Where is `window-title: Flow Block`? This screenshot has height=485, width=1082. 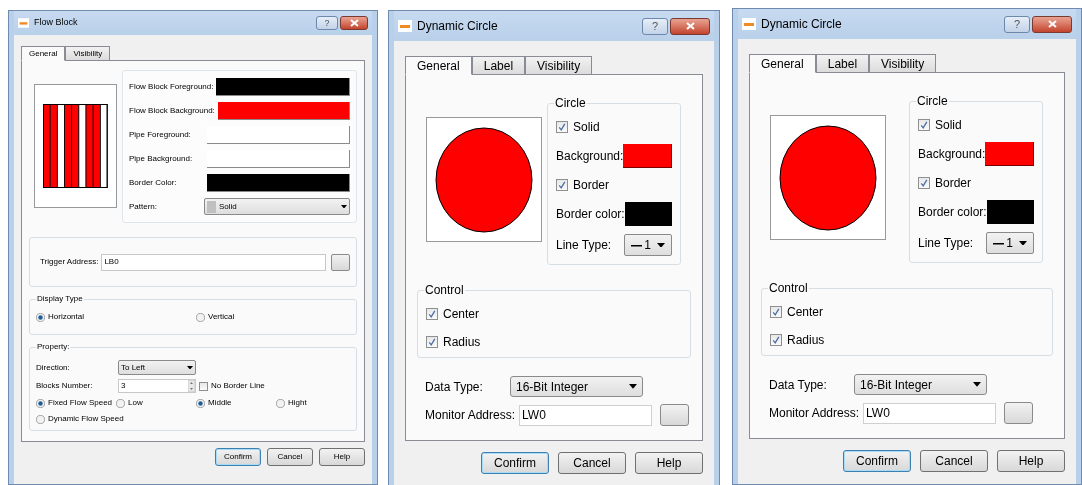 window-title: Flow Block is located at coordinates (56, 23).